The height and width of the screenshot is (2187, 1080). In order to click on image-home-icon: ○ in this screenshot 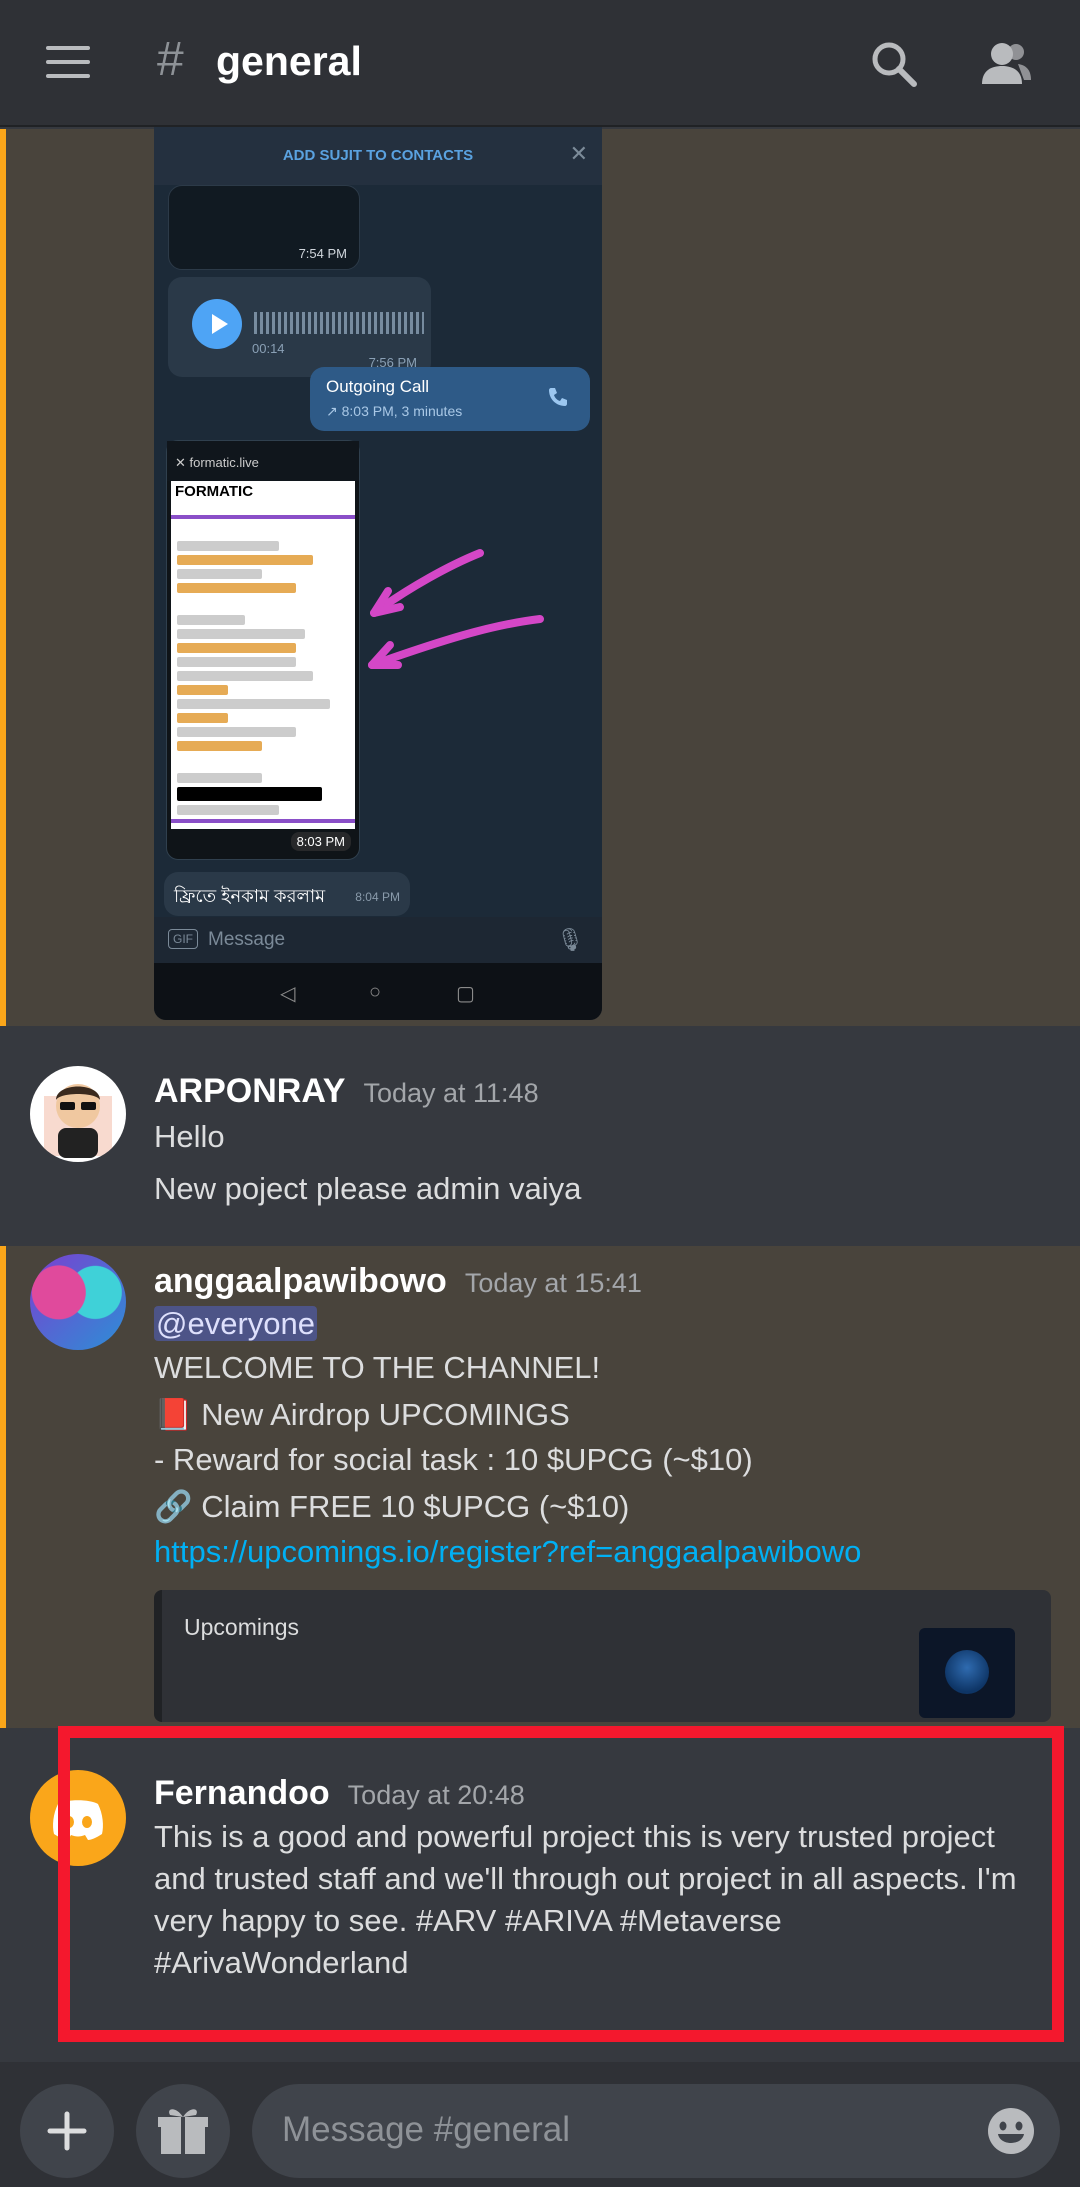, I will do `click(375, 992)`.